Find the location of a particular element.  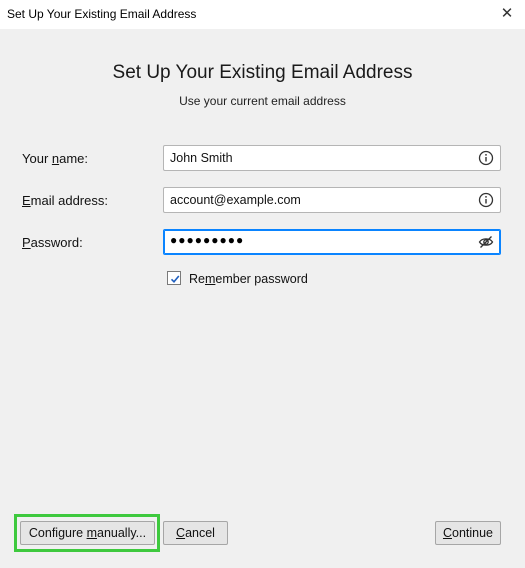

email-field is located at coordinates (332, 200).